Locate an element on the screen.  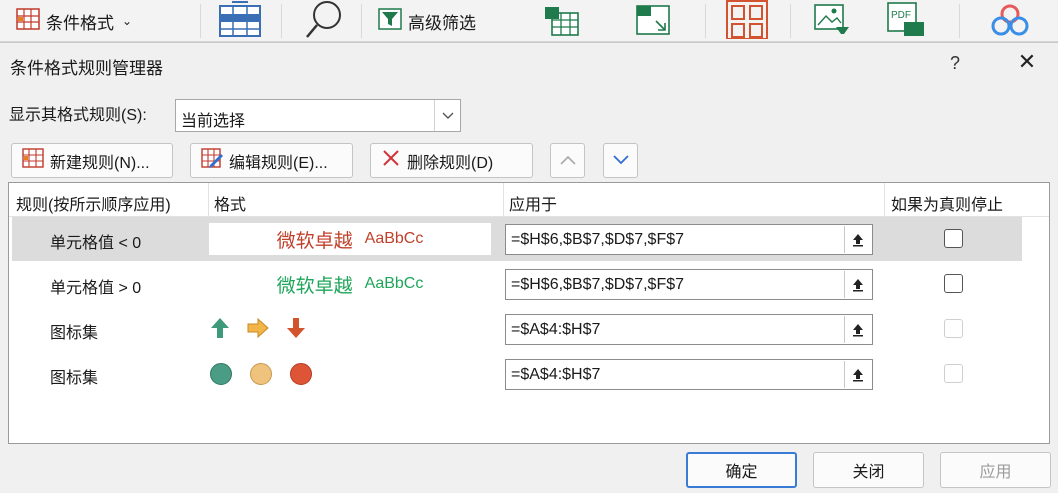
show-rules-label: 显示其格式规则(S): is located at coordinates (78, 115).